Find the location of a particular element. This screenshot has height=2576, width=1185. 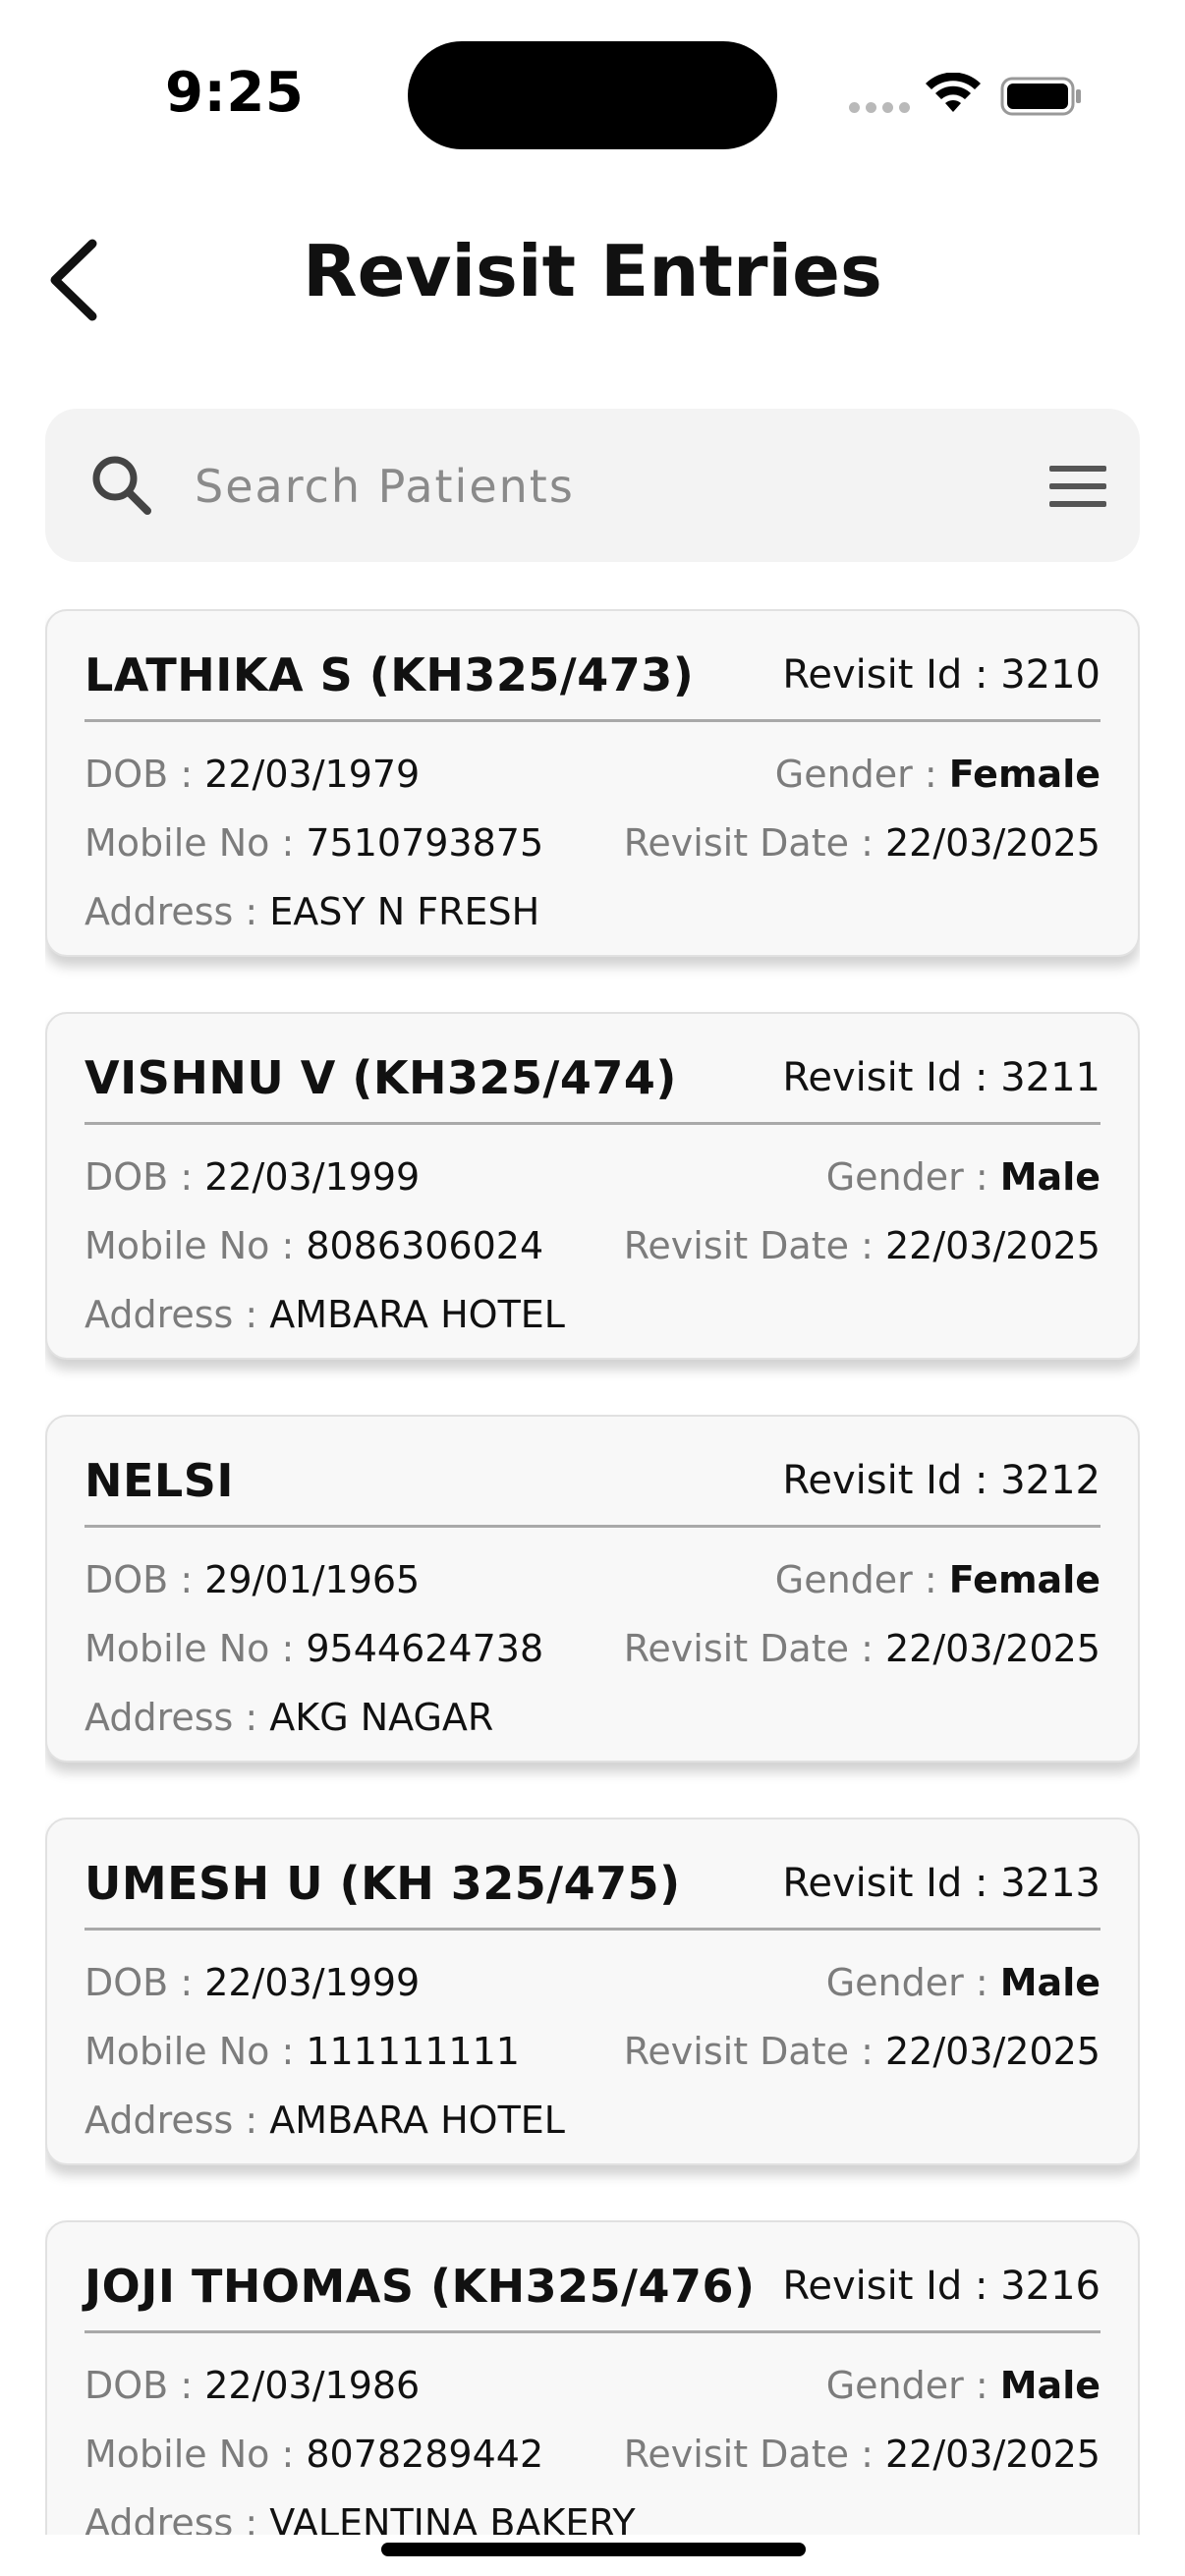

app-header: Revisit Entries is located at coordinates (592, 275).